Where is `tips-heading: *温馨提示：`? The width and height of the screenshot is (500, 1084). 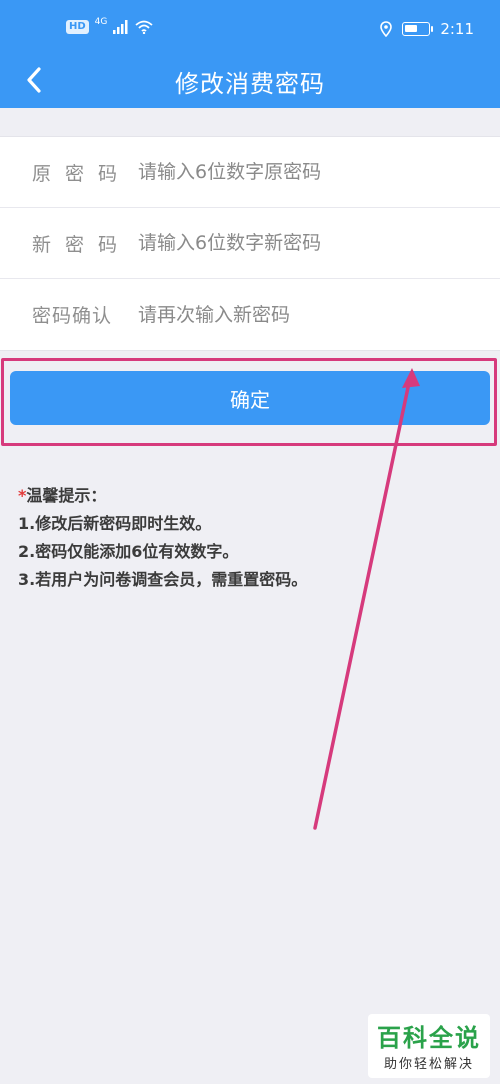
tips-heading: *温馨提示： is located at coordinates (162, 496).